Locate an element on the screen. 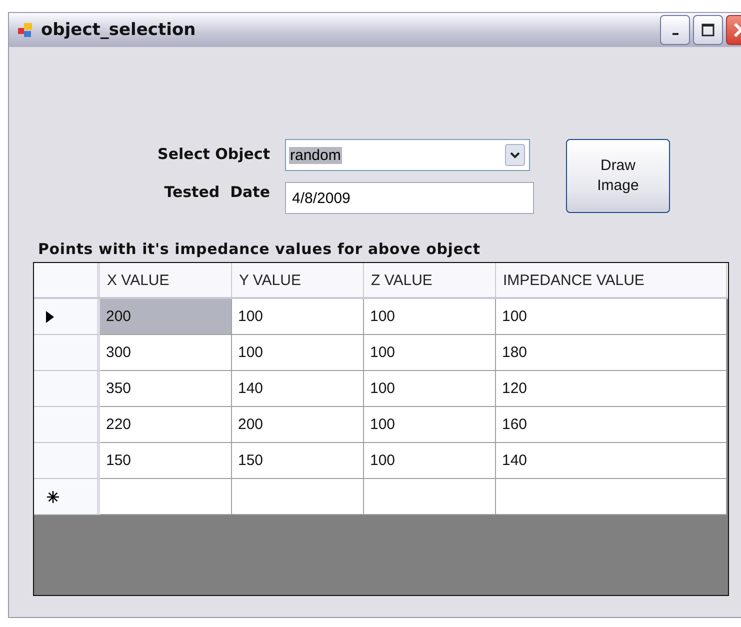 This screenshot has height=627, width=741. current-row-icon is located at coordinates (50, 316).